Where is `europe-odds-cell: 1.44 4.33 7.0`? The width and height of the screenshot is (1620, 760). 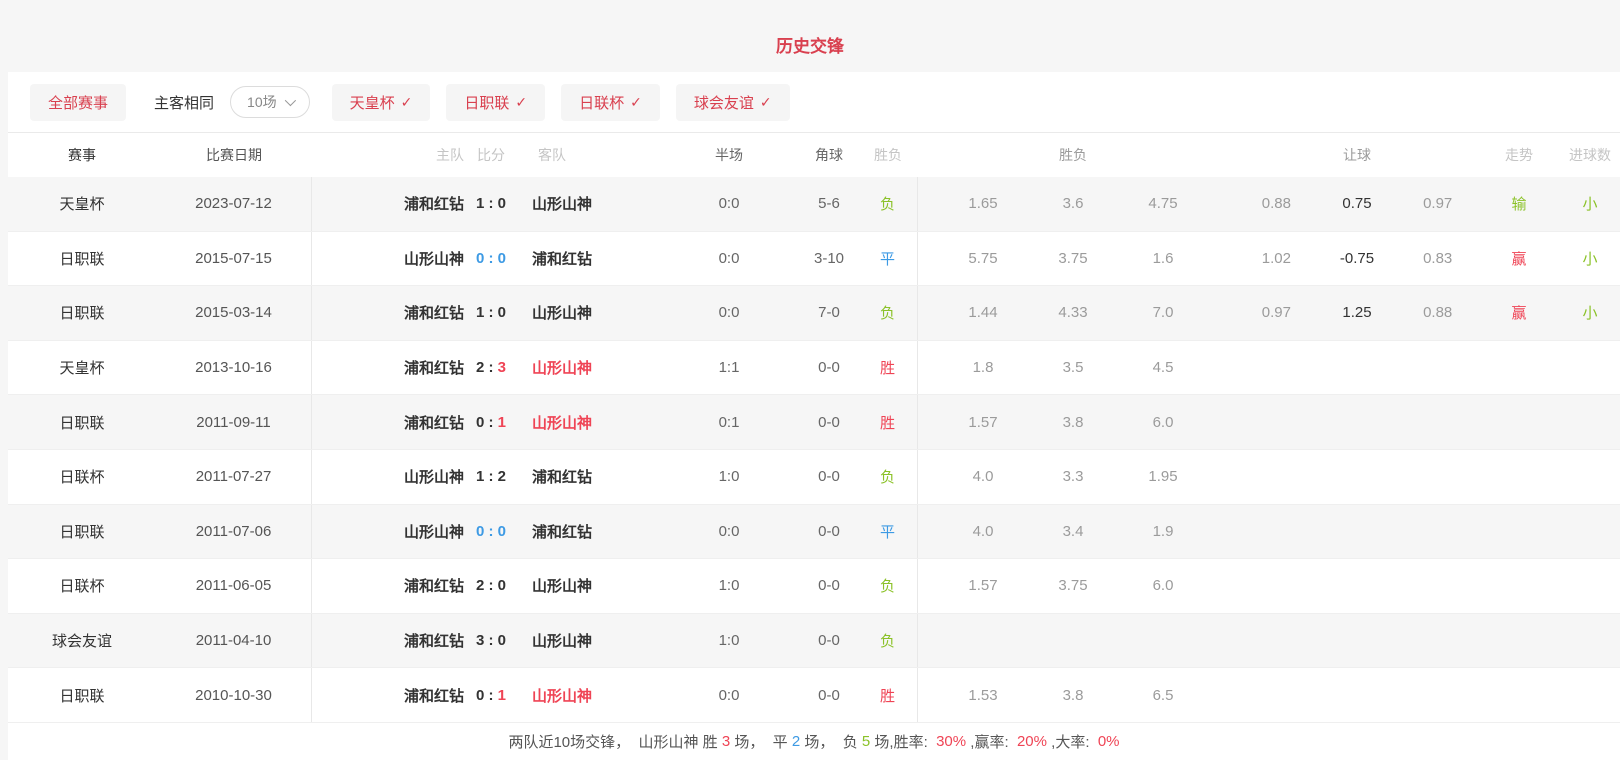
europe-odds-cell: 1.44 4.33 7.0 is located at coordinates (1063, 313).